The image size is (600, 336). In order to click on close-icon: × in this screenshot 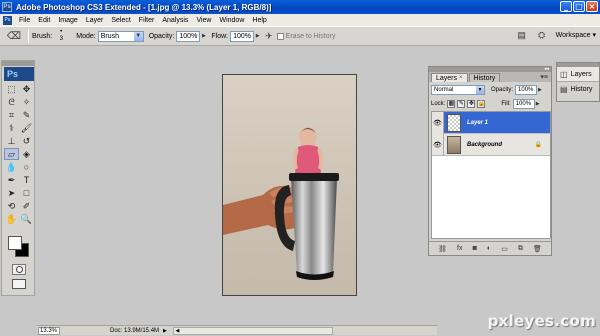, I will do `click(461, 78)`.